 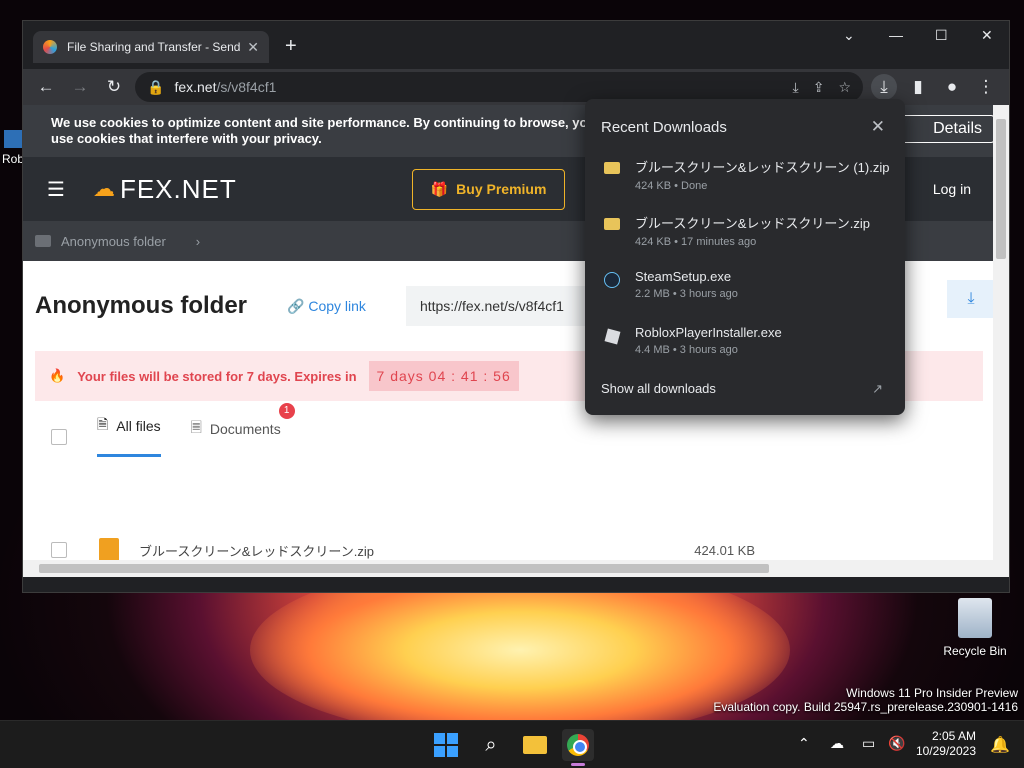 What do you see at coordinates (987, 35) in the screenshot?
I see `close-window-button: ✕` at bounding box center [987, 35].